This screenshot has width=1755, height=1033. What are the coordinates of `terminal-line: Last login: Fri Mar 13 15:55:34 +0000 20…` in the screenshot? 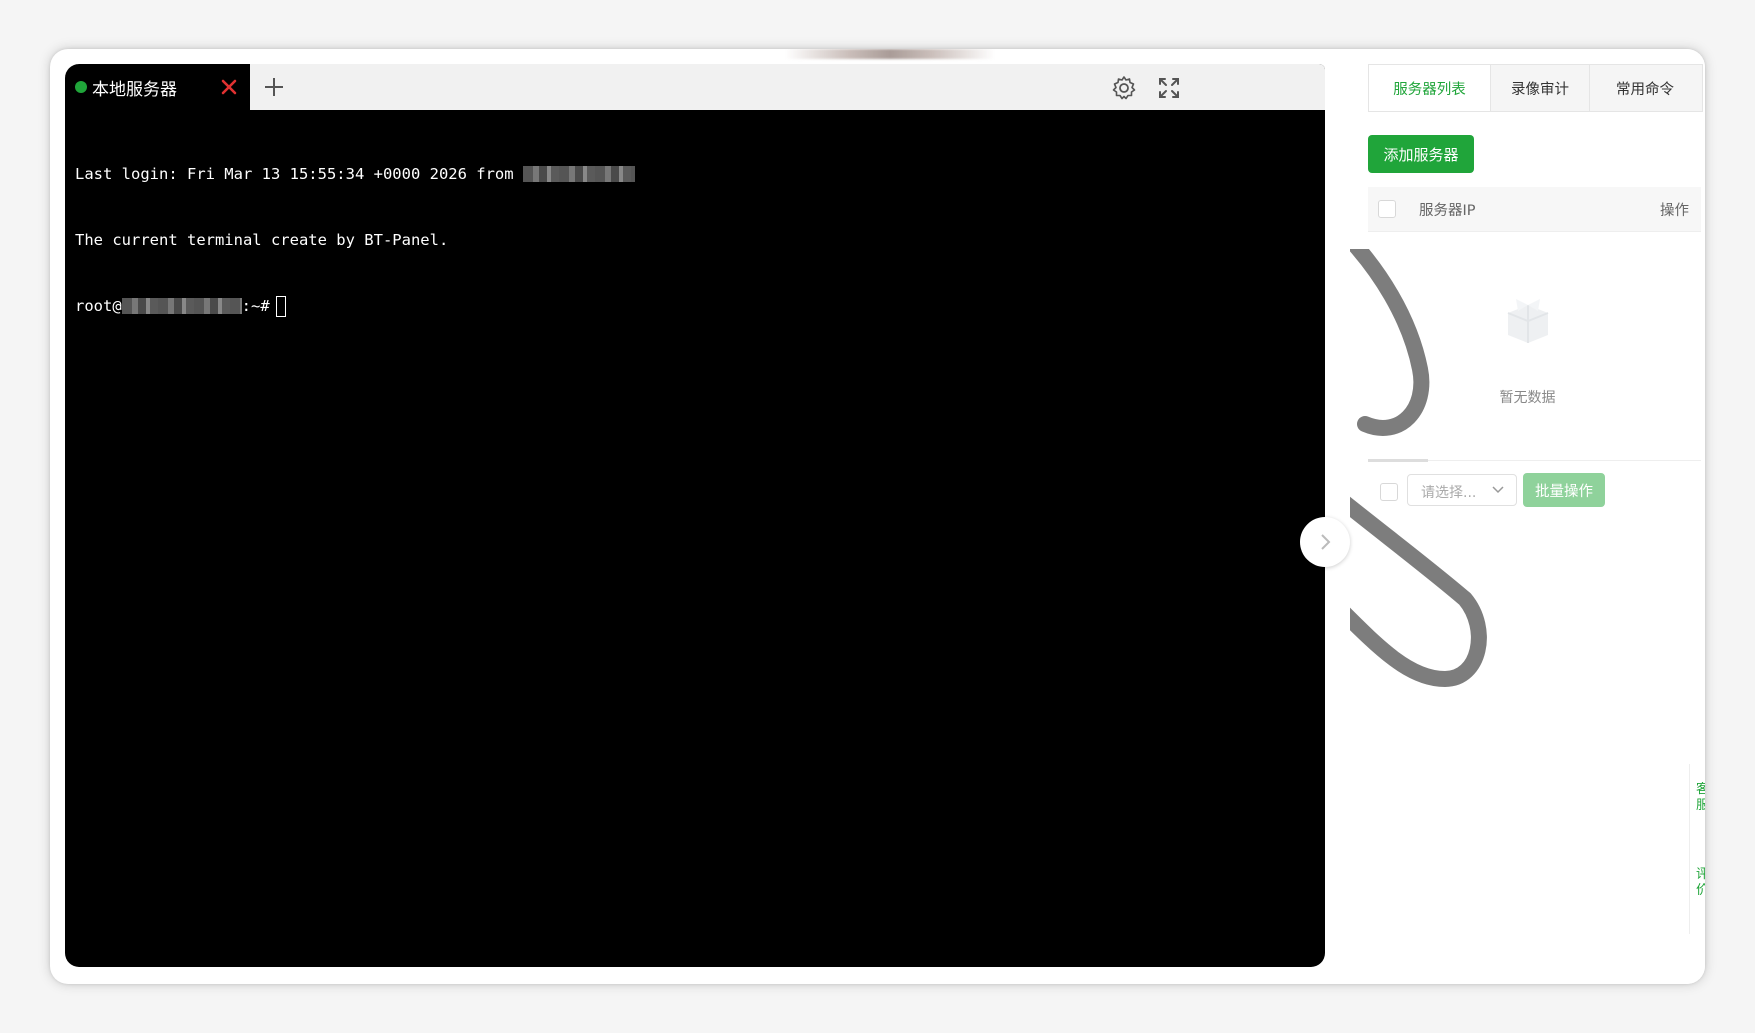 It's located at (695, 174).